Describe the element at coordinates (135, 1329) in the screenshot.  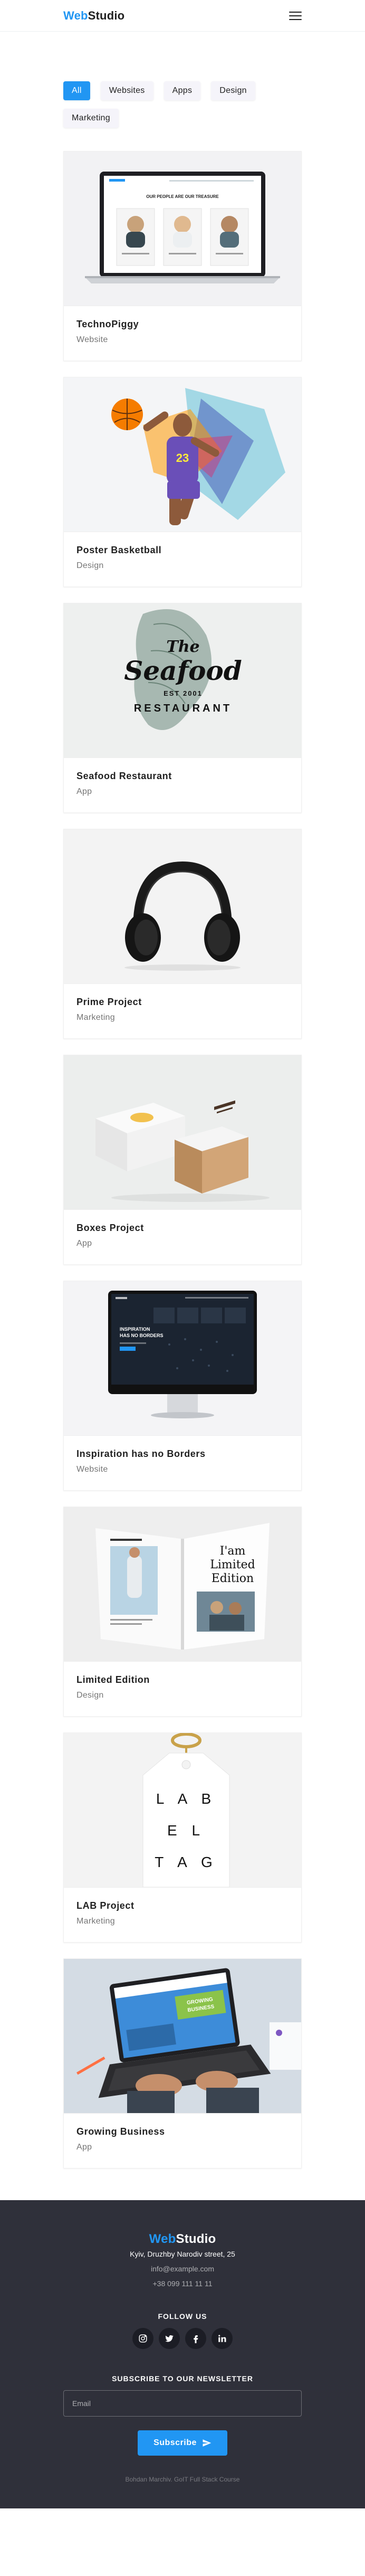
I see `monitor-headline-1: INSPIRATION` at that location.